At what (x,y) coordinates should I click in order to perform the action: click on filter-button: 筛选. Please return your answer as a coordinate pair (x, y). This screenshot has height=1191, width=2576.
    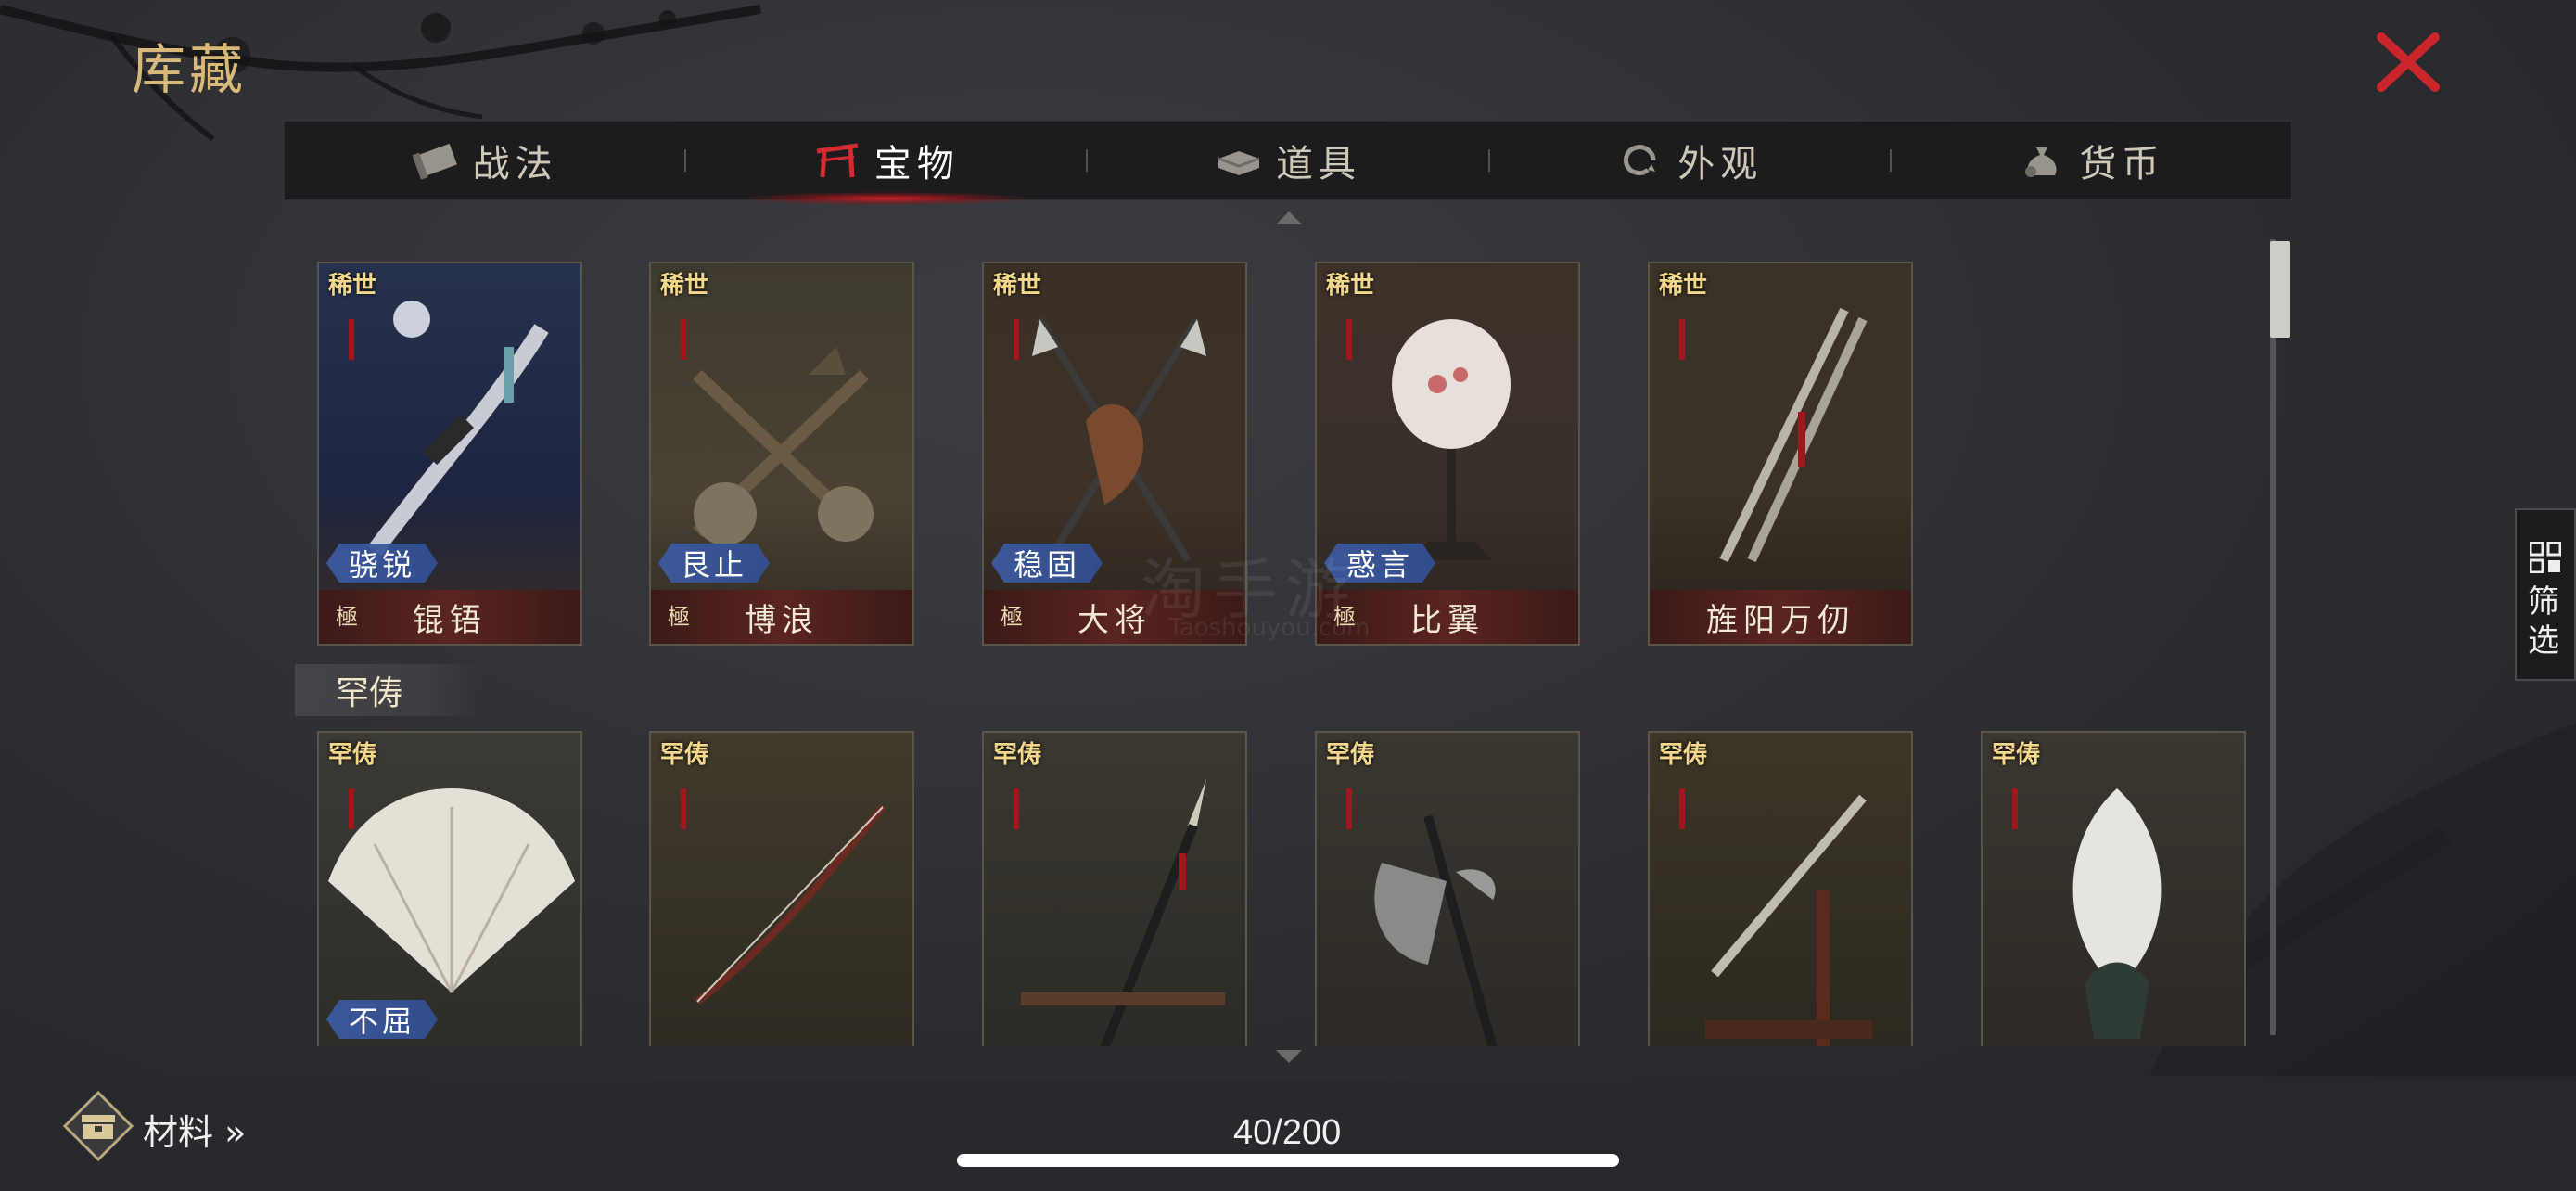
    Looking at the image, I should click on (2545, 594).